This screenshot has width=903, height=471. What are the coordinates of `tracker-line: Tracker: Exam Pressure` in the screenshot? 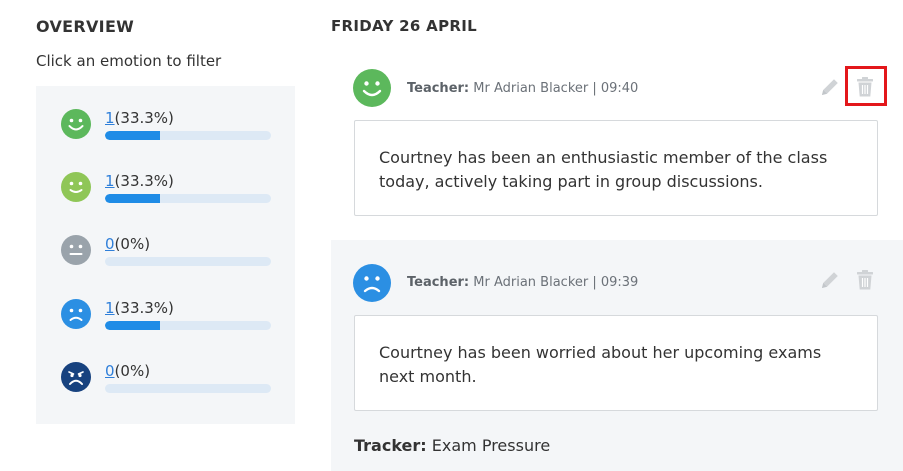 It's located at (452, 445).